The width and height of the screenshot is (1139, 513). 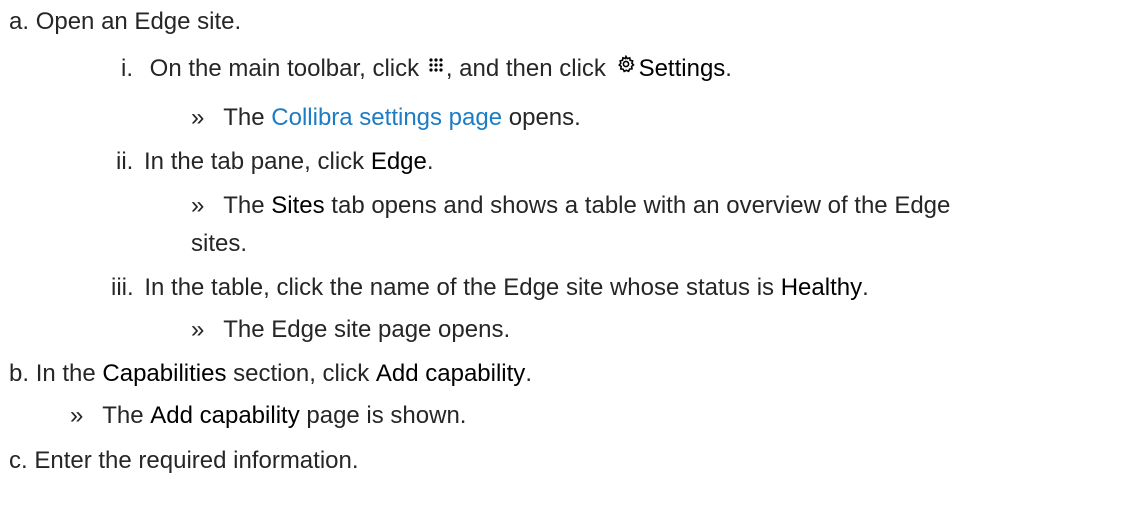 I want to click on capabilities-label: Capabilities, so click(x=164, y=373).